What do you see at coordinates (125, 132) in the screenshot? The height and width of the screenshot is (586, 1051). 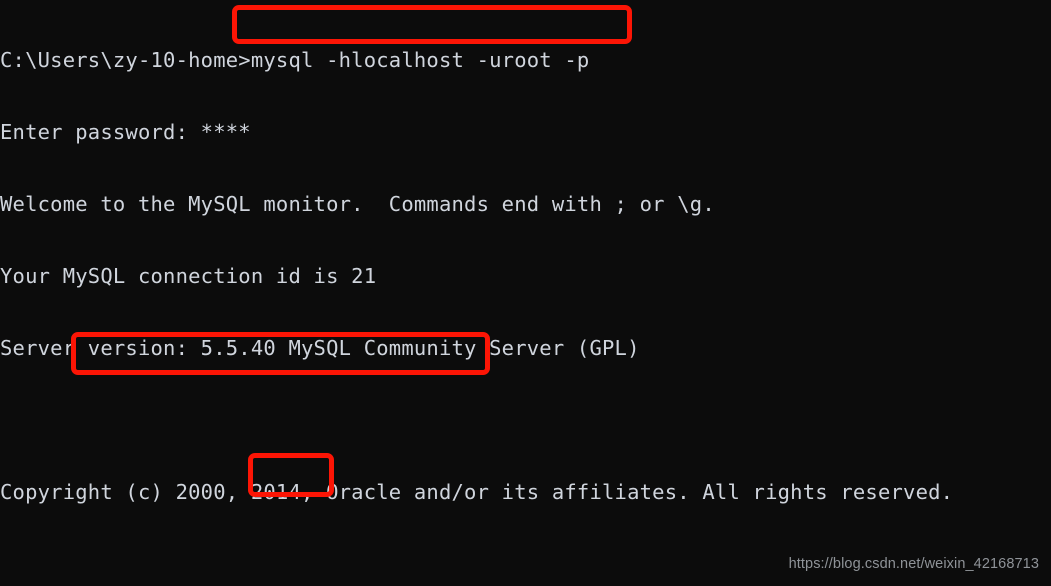 I see `terminal-line-password-prompt: Enter password: ****` at bounding box center [125, 132].